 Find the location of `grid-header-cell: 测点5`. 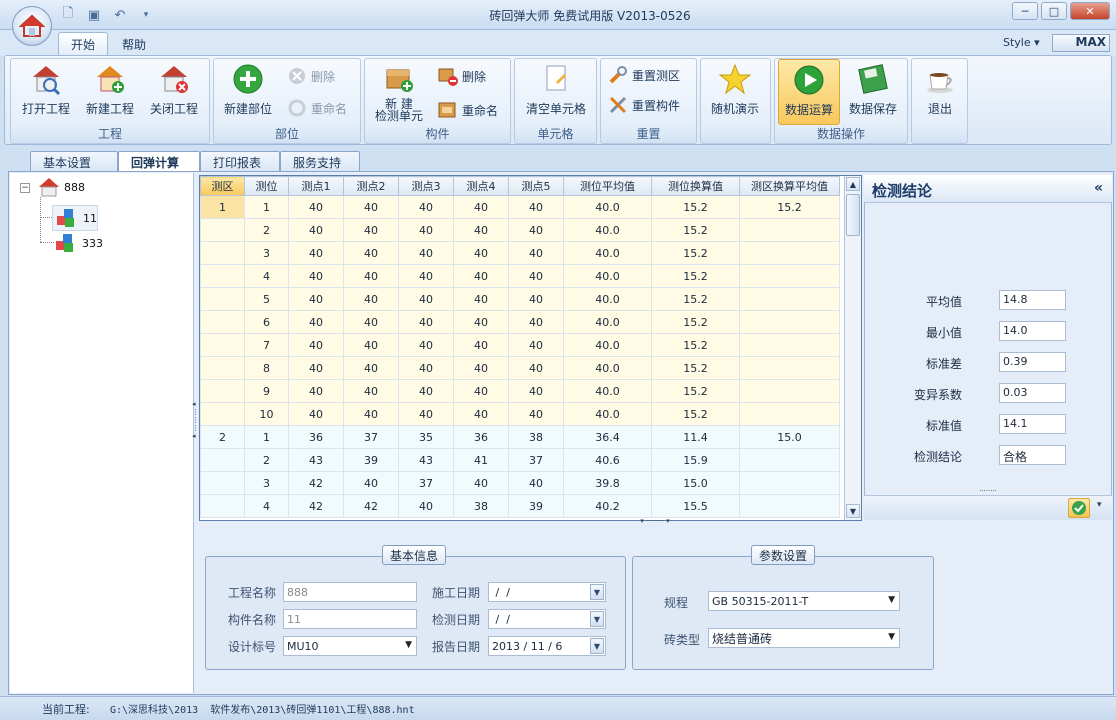

grid-header-cell: 测点5 is located at coordinates (536, 186).